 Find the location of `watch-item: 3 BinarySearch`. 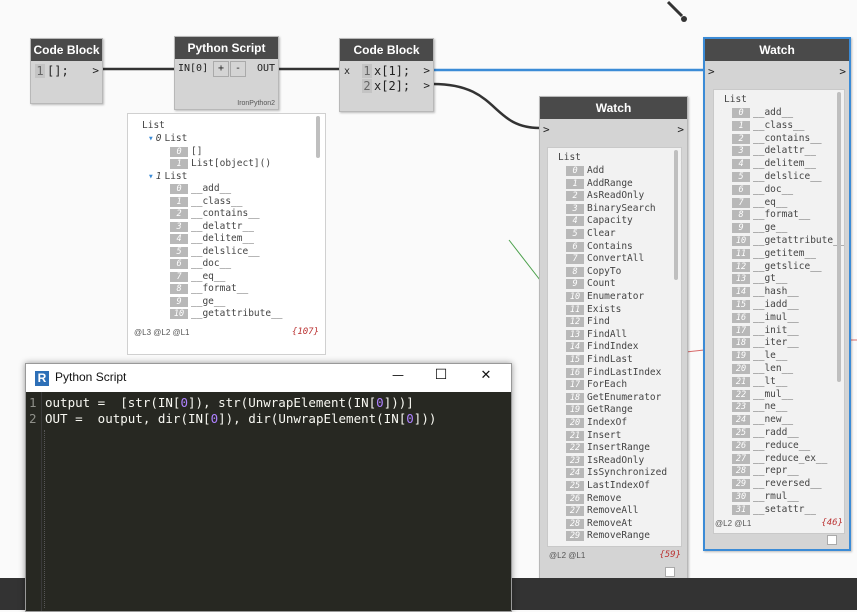

watch-item: 3 BinarySearch is located at coordinates (611, 208).